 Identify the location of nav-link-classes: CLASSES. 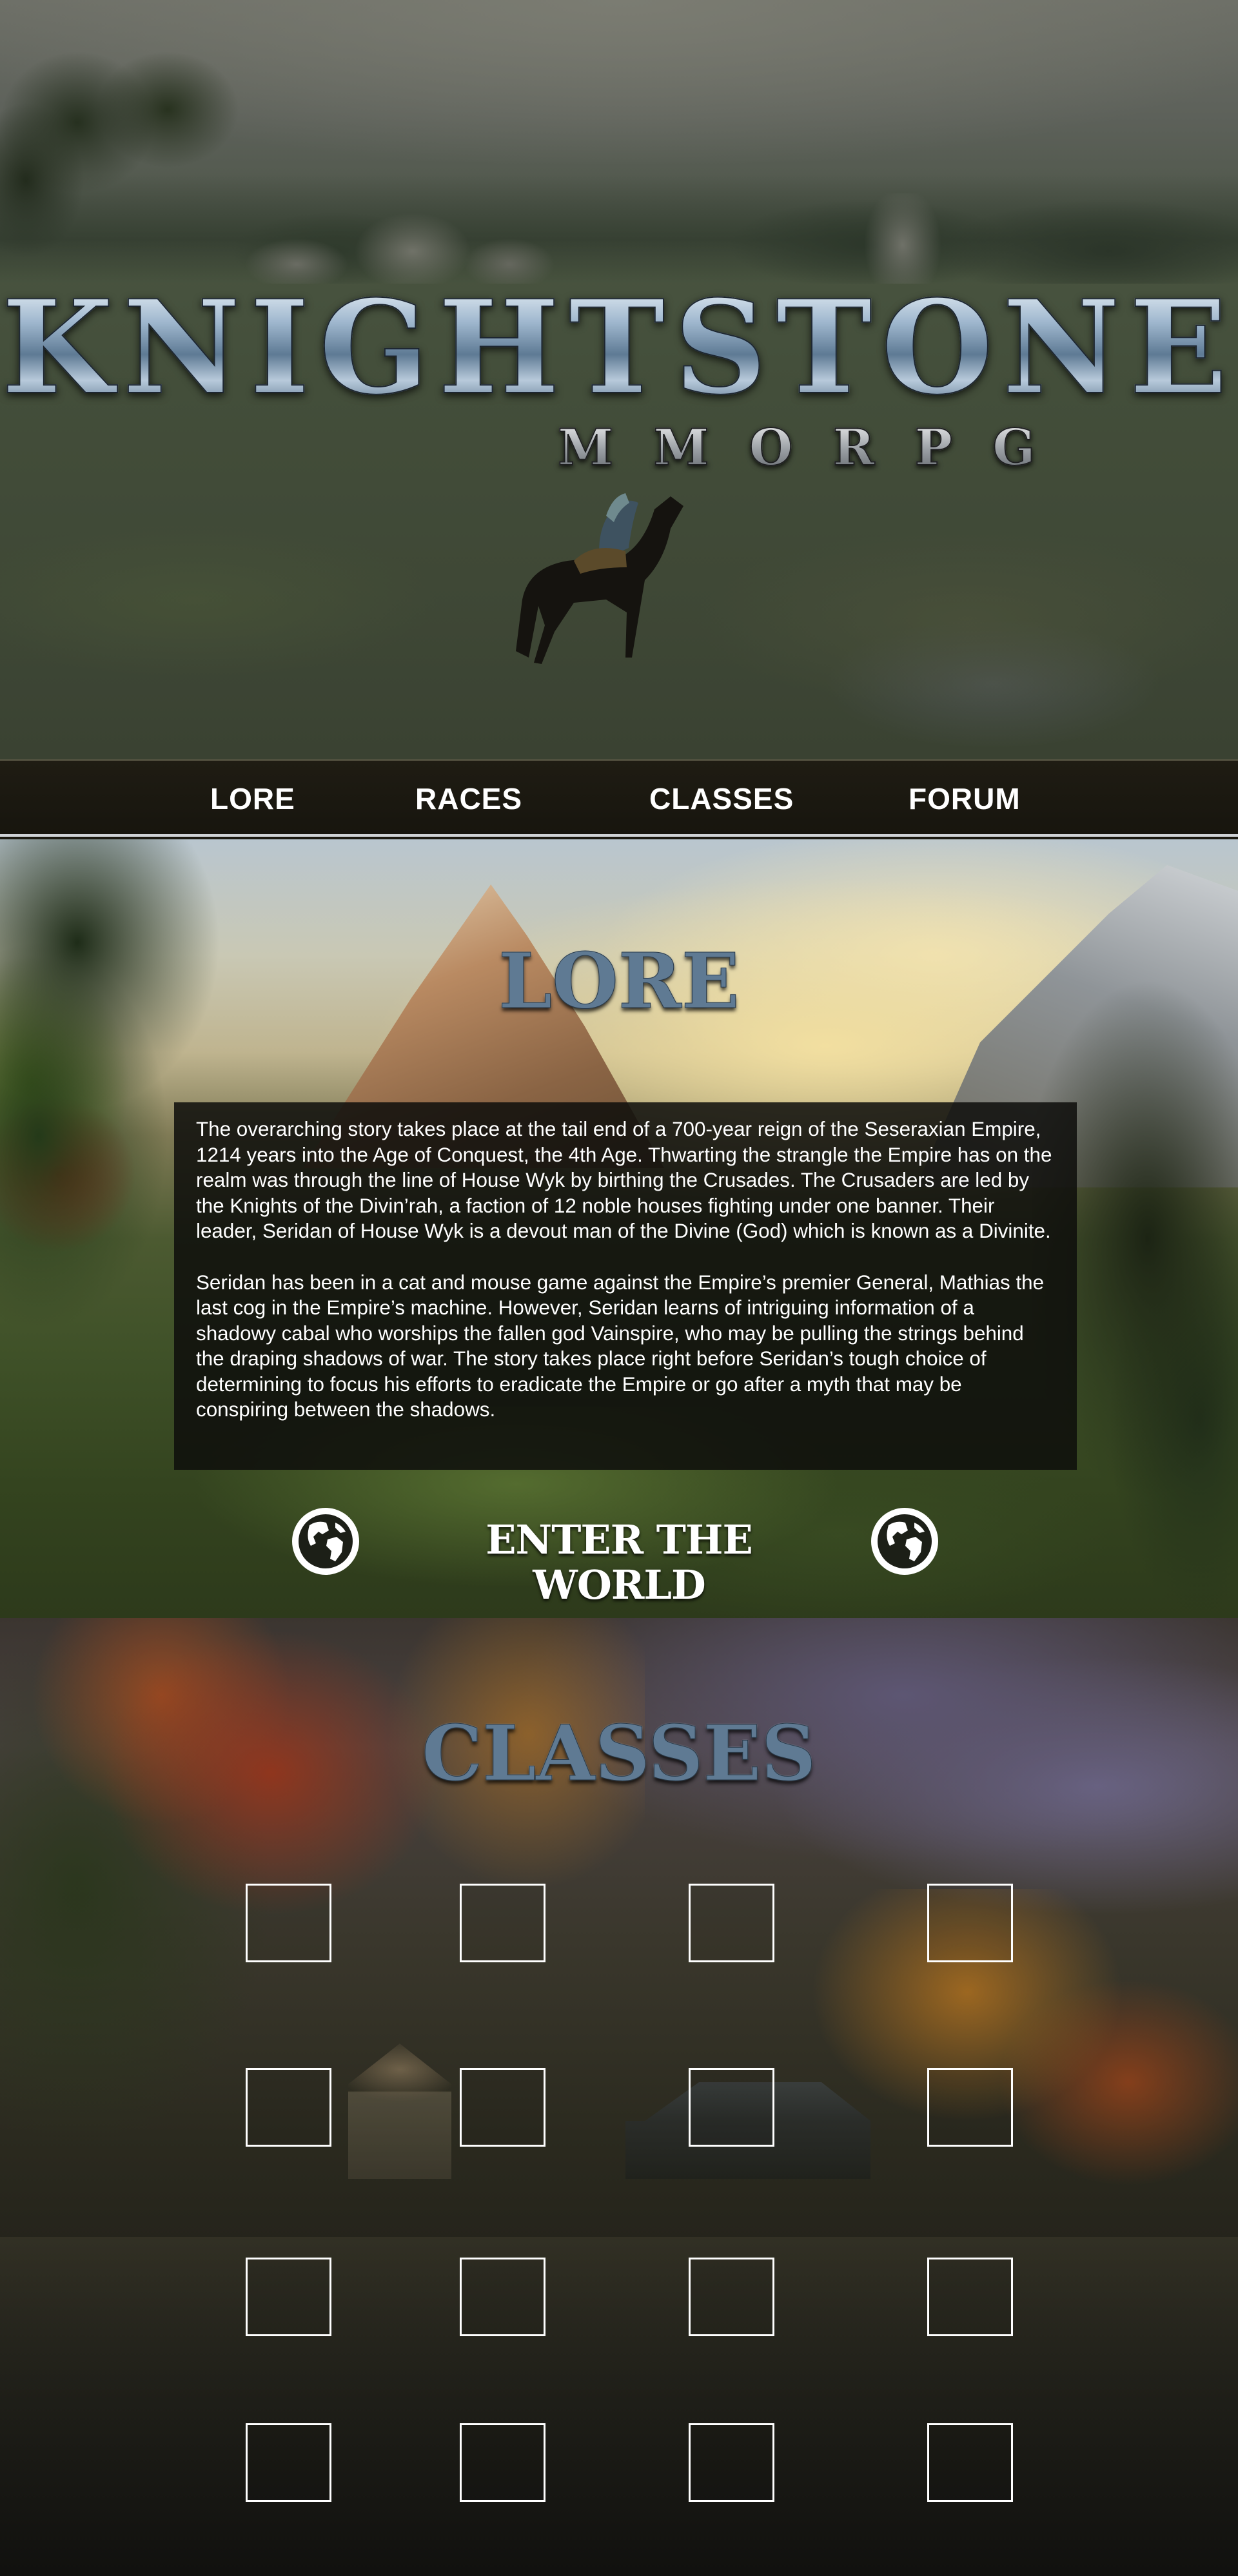
(721, 799).